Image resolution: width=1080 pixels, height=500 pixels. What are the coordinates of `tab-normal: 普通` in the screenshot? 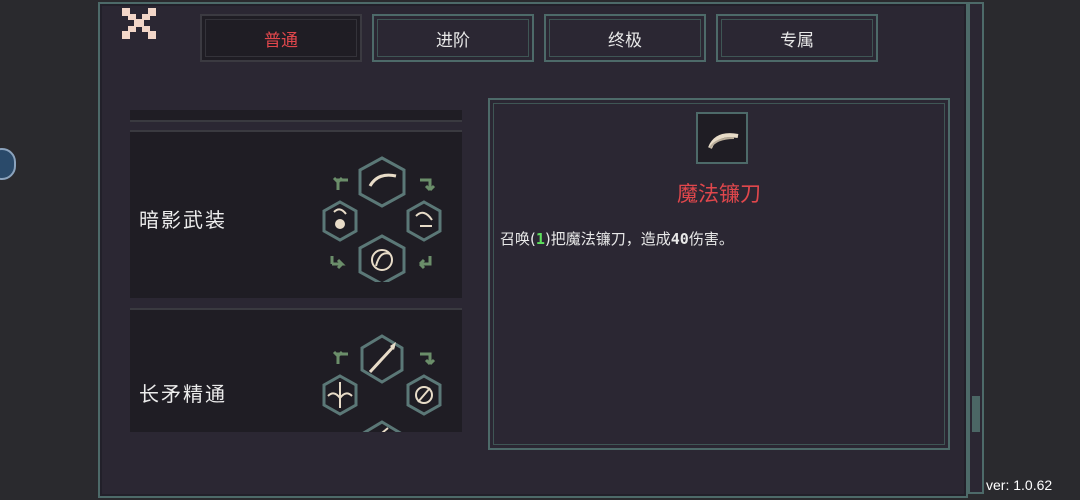 It's located at (281, 38).